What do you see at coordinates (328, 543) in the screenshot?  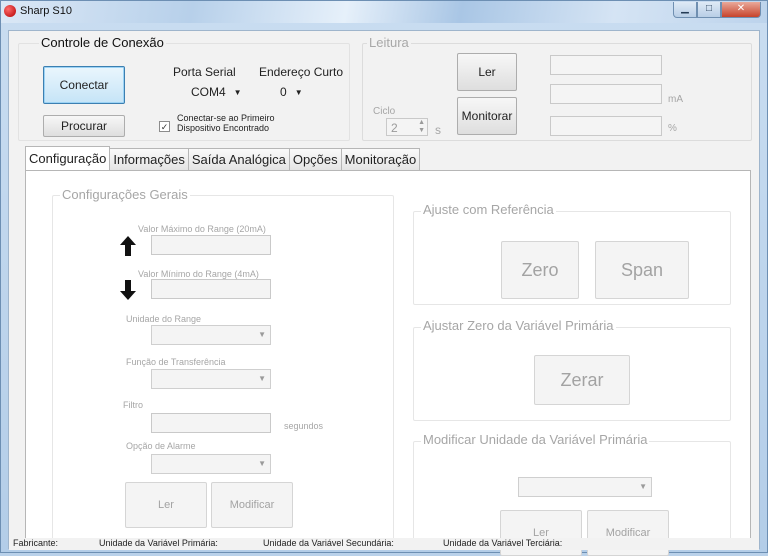 I see `status-secondary-unit: Unidade da Variável Secundária:` at bounding box center [328, 543].